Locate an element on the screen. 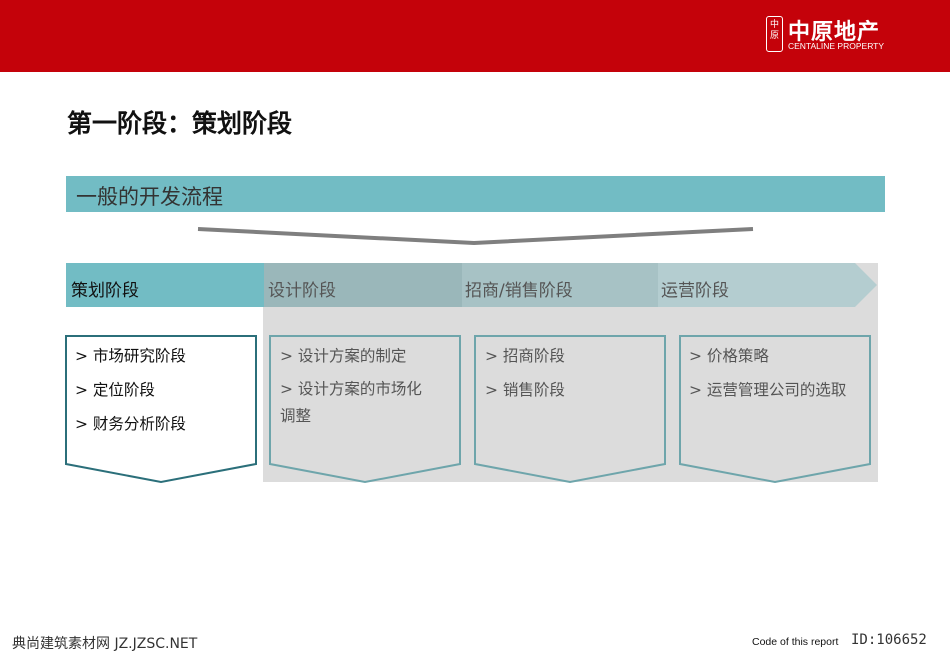  design-items: > 设计方案的制定 > 设计方案的市场化调整 is located at coordinates (365, 384).